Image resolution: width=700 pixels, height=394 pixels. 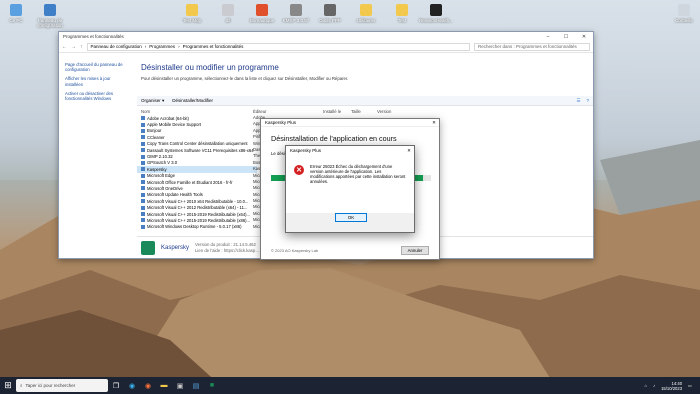 What do you see at coordinates (365, 101) in the screenshot?
I see `toolbar: Organiser ▾ Désinstaller/Modifier ☰ ?` at bounding box center [365, 101].